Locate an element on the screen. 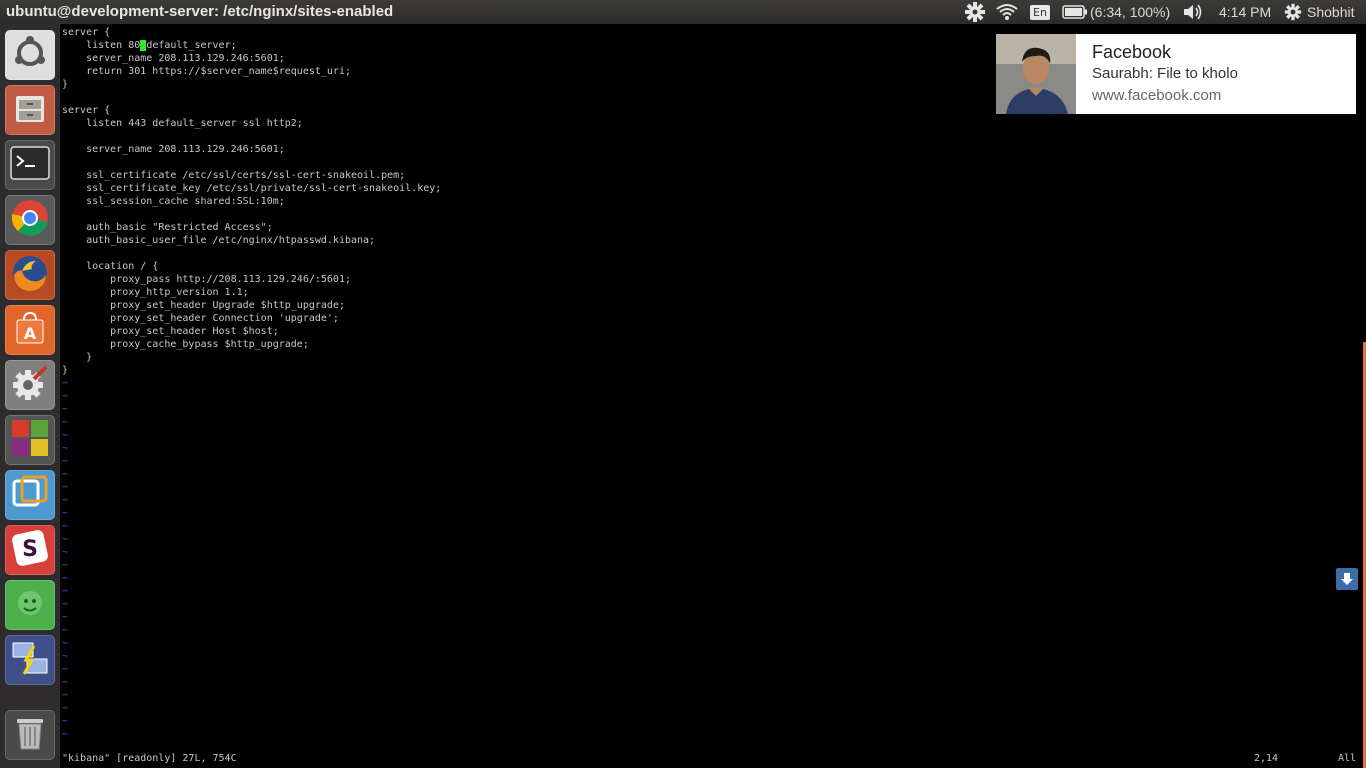  clock: 4:14 PM is located at coordinates (1245, 12).